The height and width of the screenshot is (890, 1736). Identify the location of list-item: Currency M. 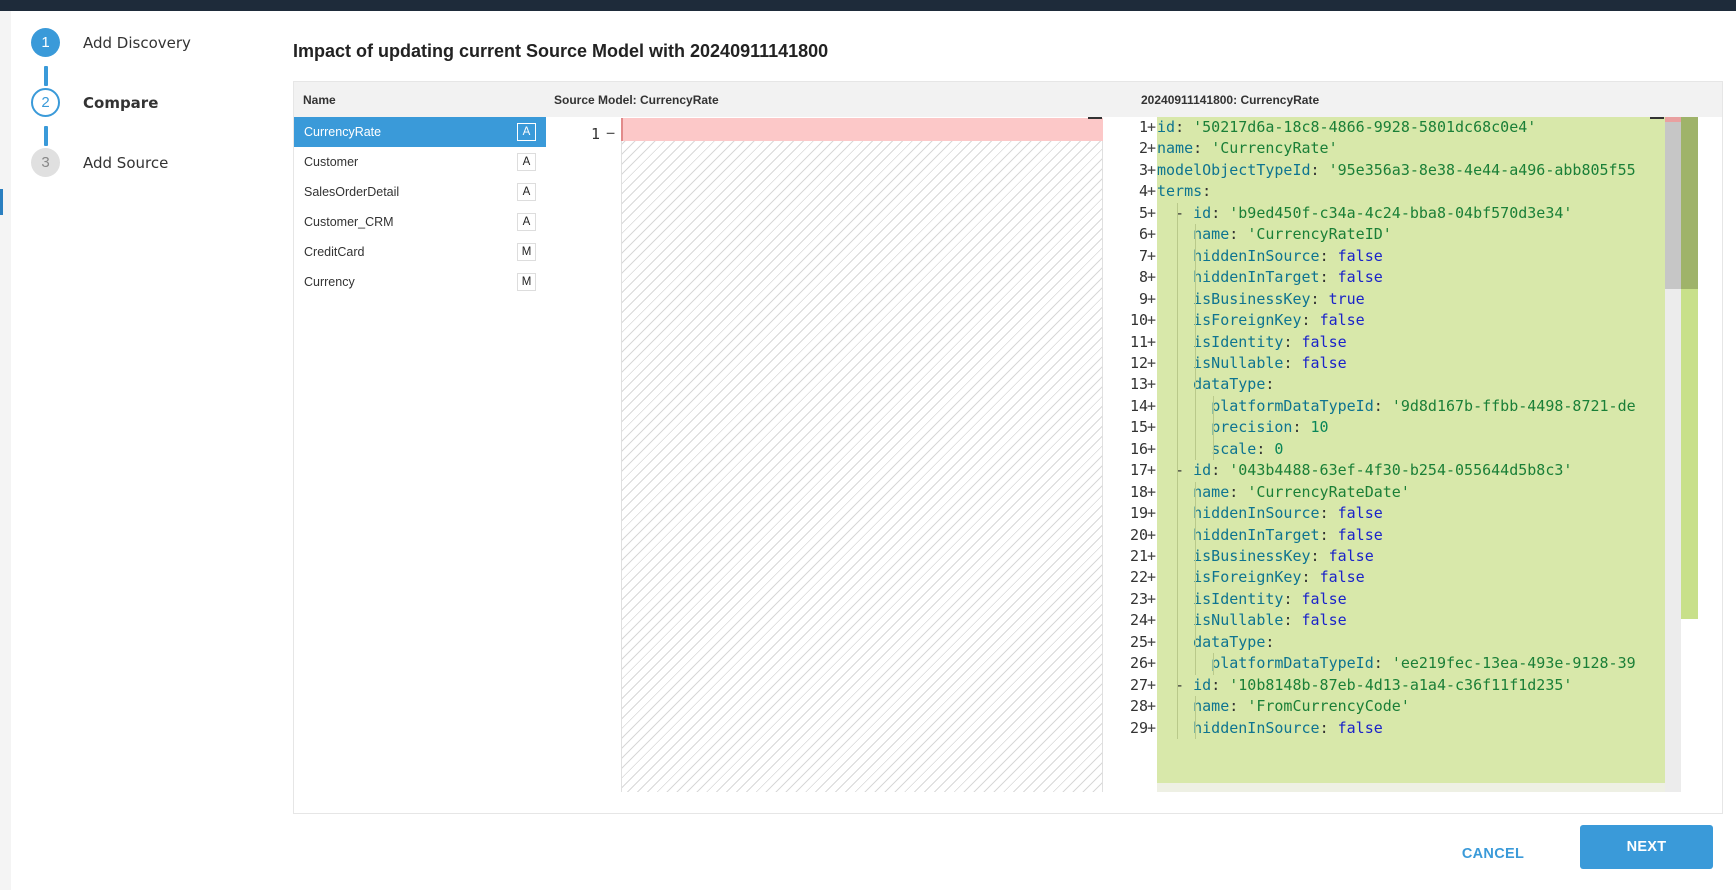
(420, 282).